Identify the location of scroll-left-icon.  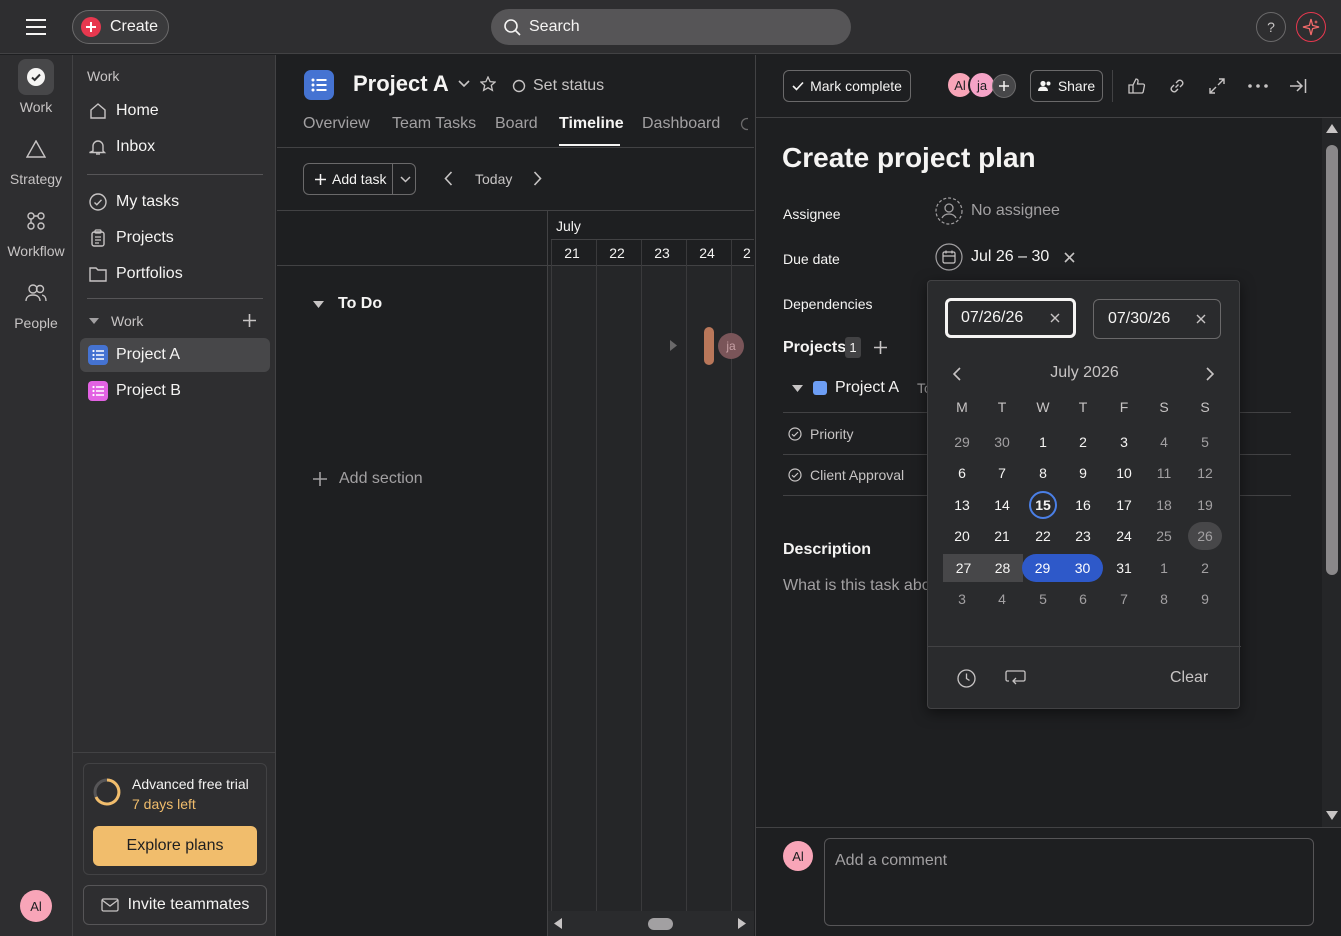
(558, 923).